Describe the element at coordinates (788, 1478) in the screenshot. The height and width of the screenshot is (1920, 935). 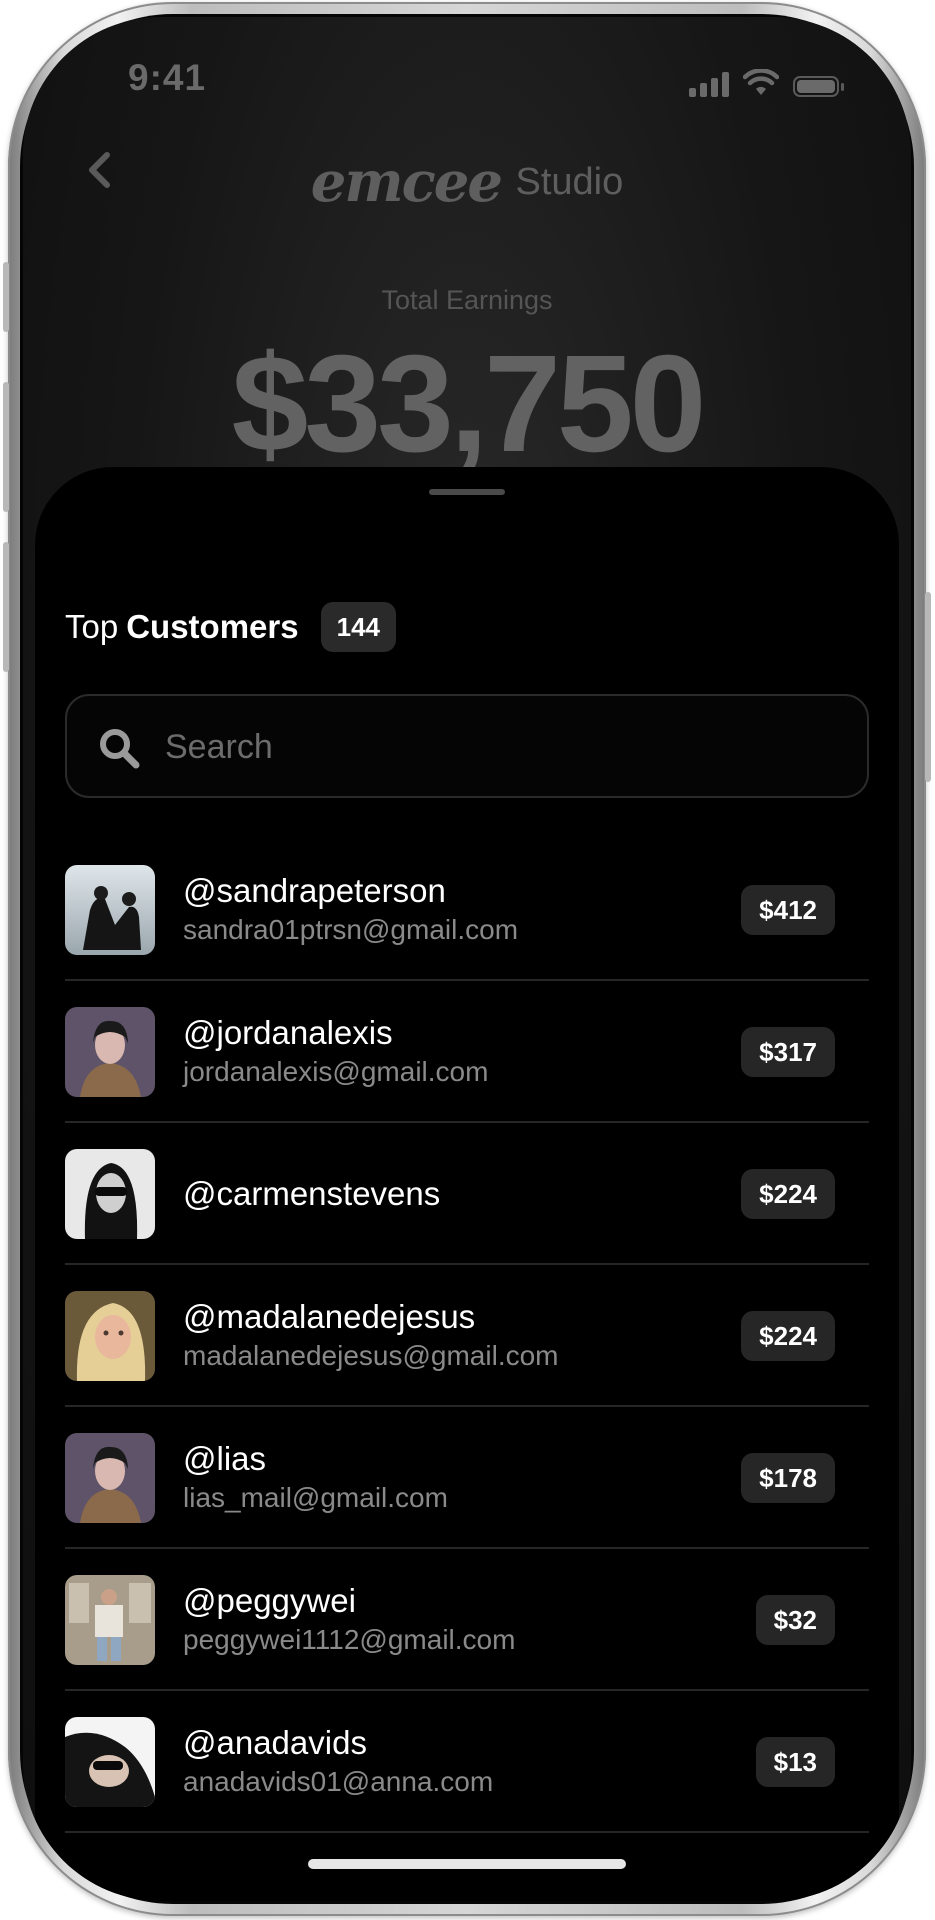
I see `customer-amount-badge: $178` at that location.